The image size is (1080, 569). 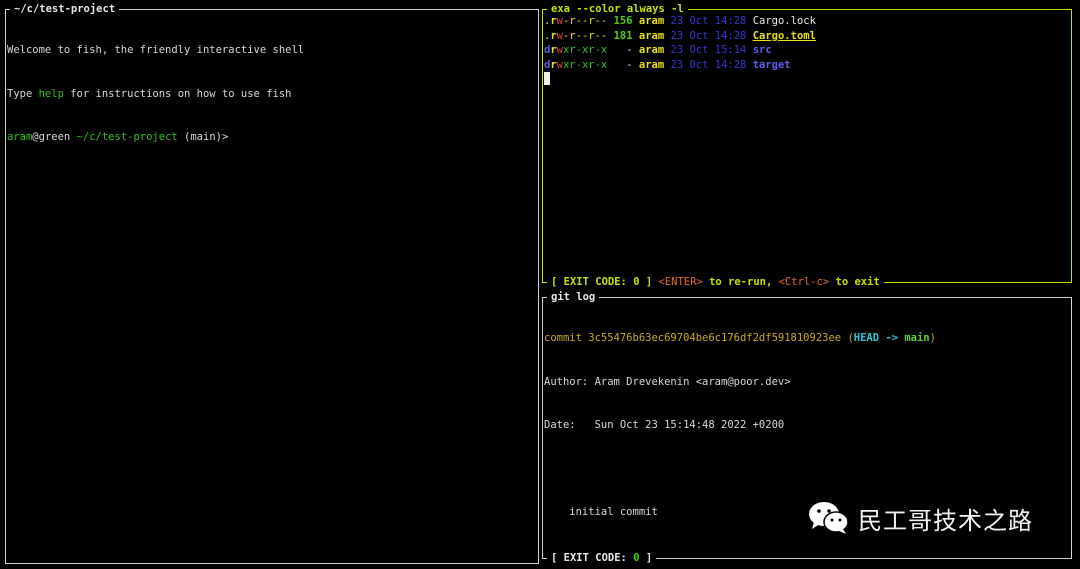 What do you see at coordinates (708, 50) in the screenshot?
I see `file-date: 23 Oct 15:14` at bounding box center [708, 50].